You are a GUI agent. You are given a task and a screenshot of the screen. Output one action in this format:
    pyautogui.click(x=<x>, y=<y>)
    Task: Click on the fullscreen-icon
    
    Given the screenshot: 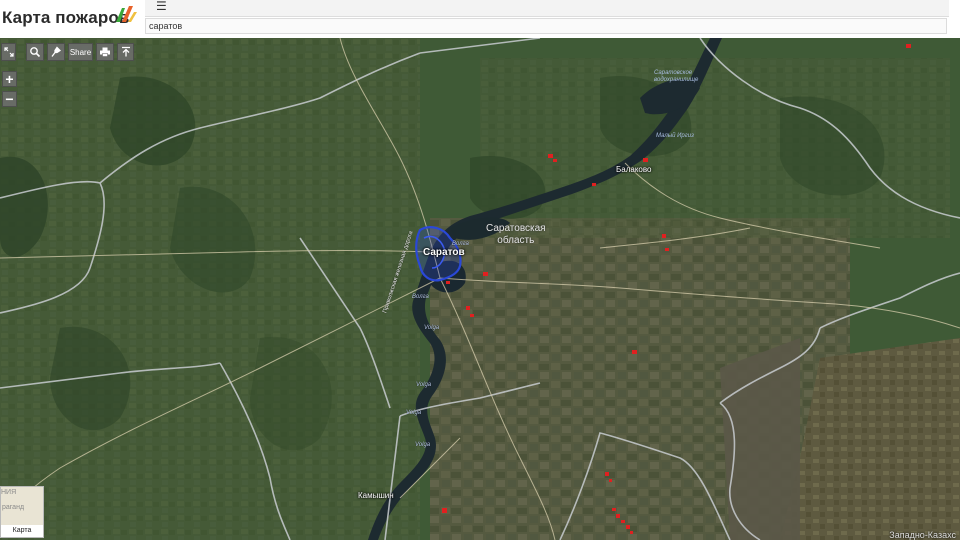 What is the action you would take?
    pyautogui.click(x=8, y=52)
    